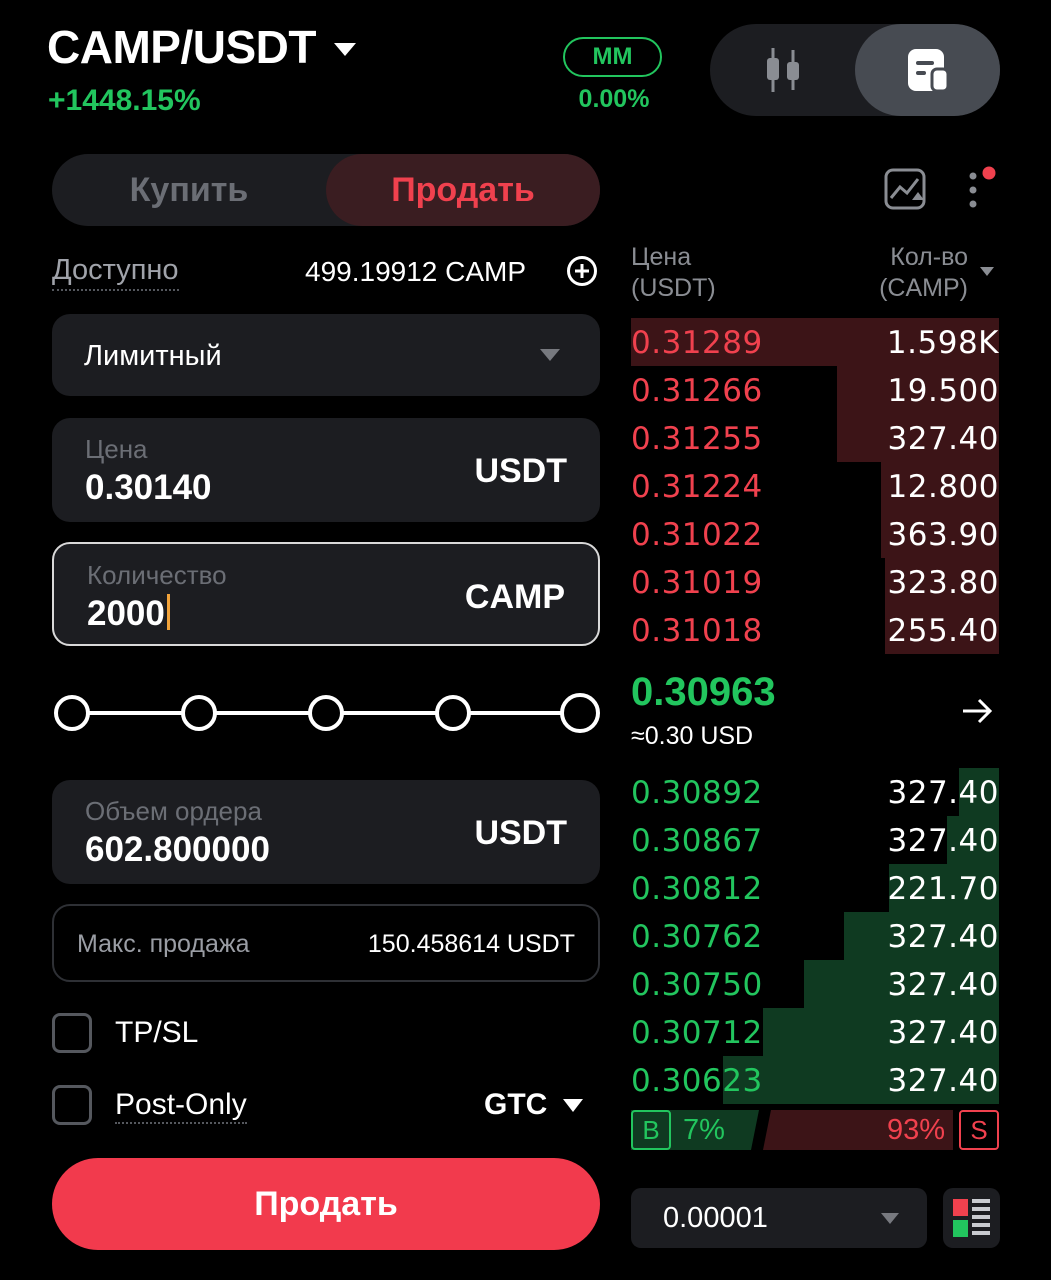  Describe the element at coordinates (977, 711) in the screenshot. I see `arrow-right-icon` at that location.